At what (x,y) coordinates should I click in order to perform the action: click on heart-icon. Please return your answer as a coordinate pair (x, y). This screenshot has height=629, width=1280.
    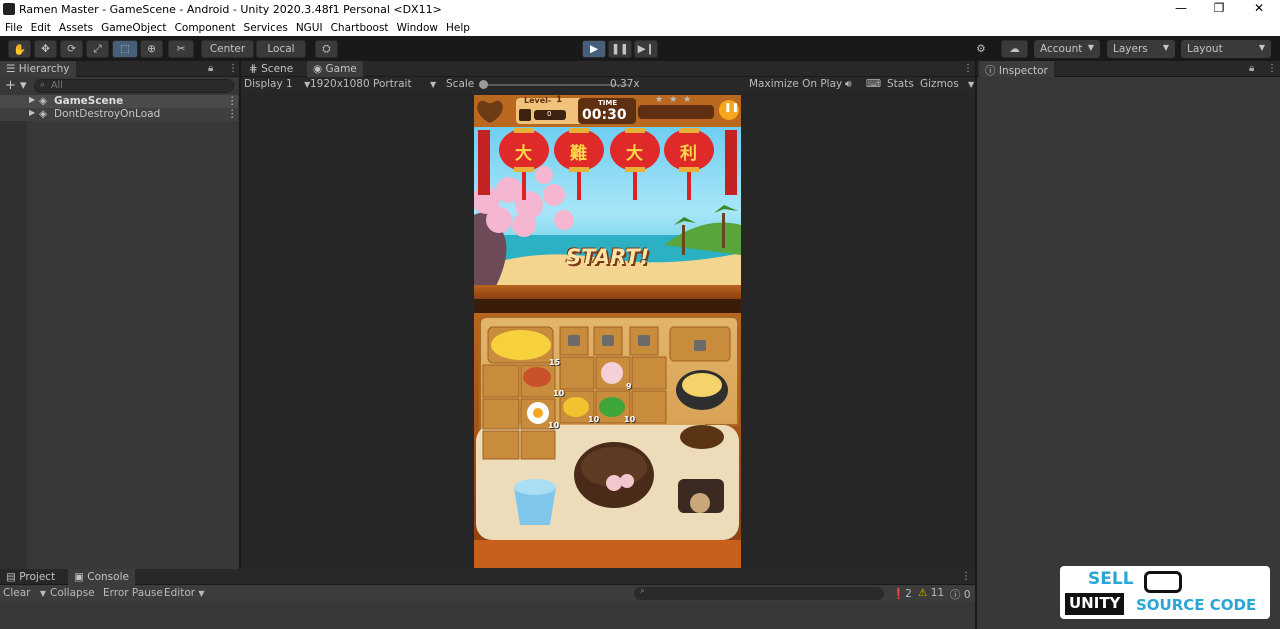
    Looking at the image, I should click on (491, 110).